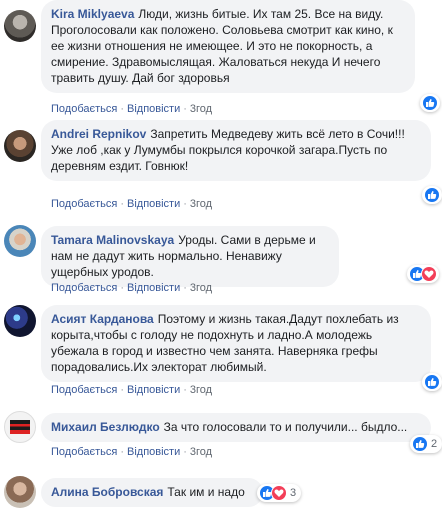 This screenshot has height=508, width=442. I want to click on reaction-summary: 3, so click(279, 493).